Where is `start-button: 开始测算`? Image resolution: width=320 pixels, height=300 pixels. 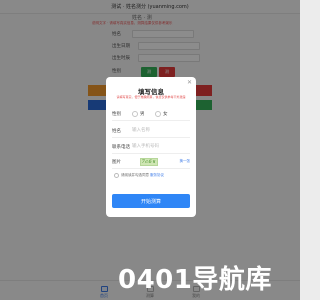
start-button: 开始测算 is located at coordinates (151, 201).